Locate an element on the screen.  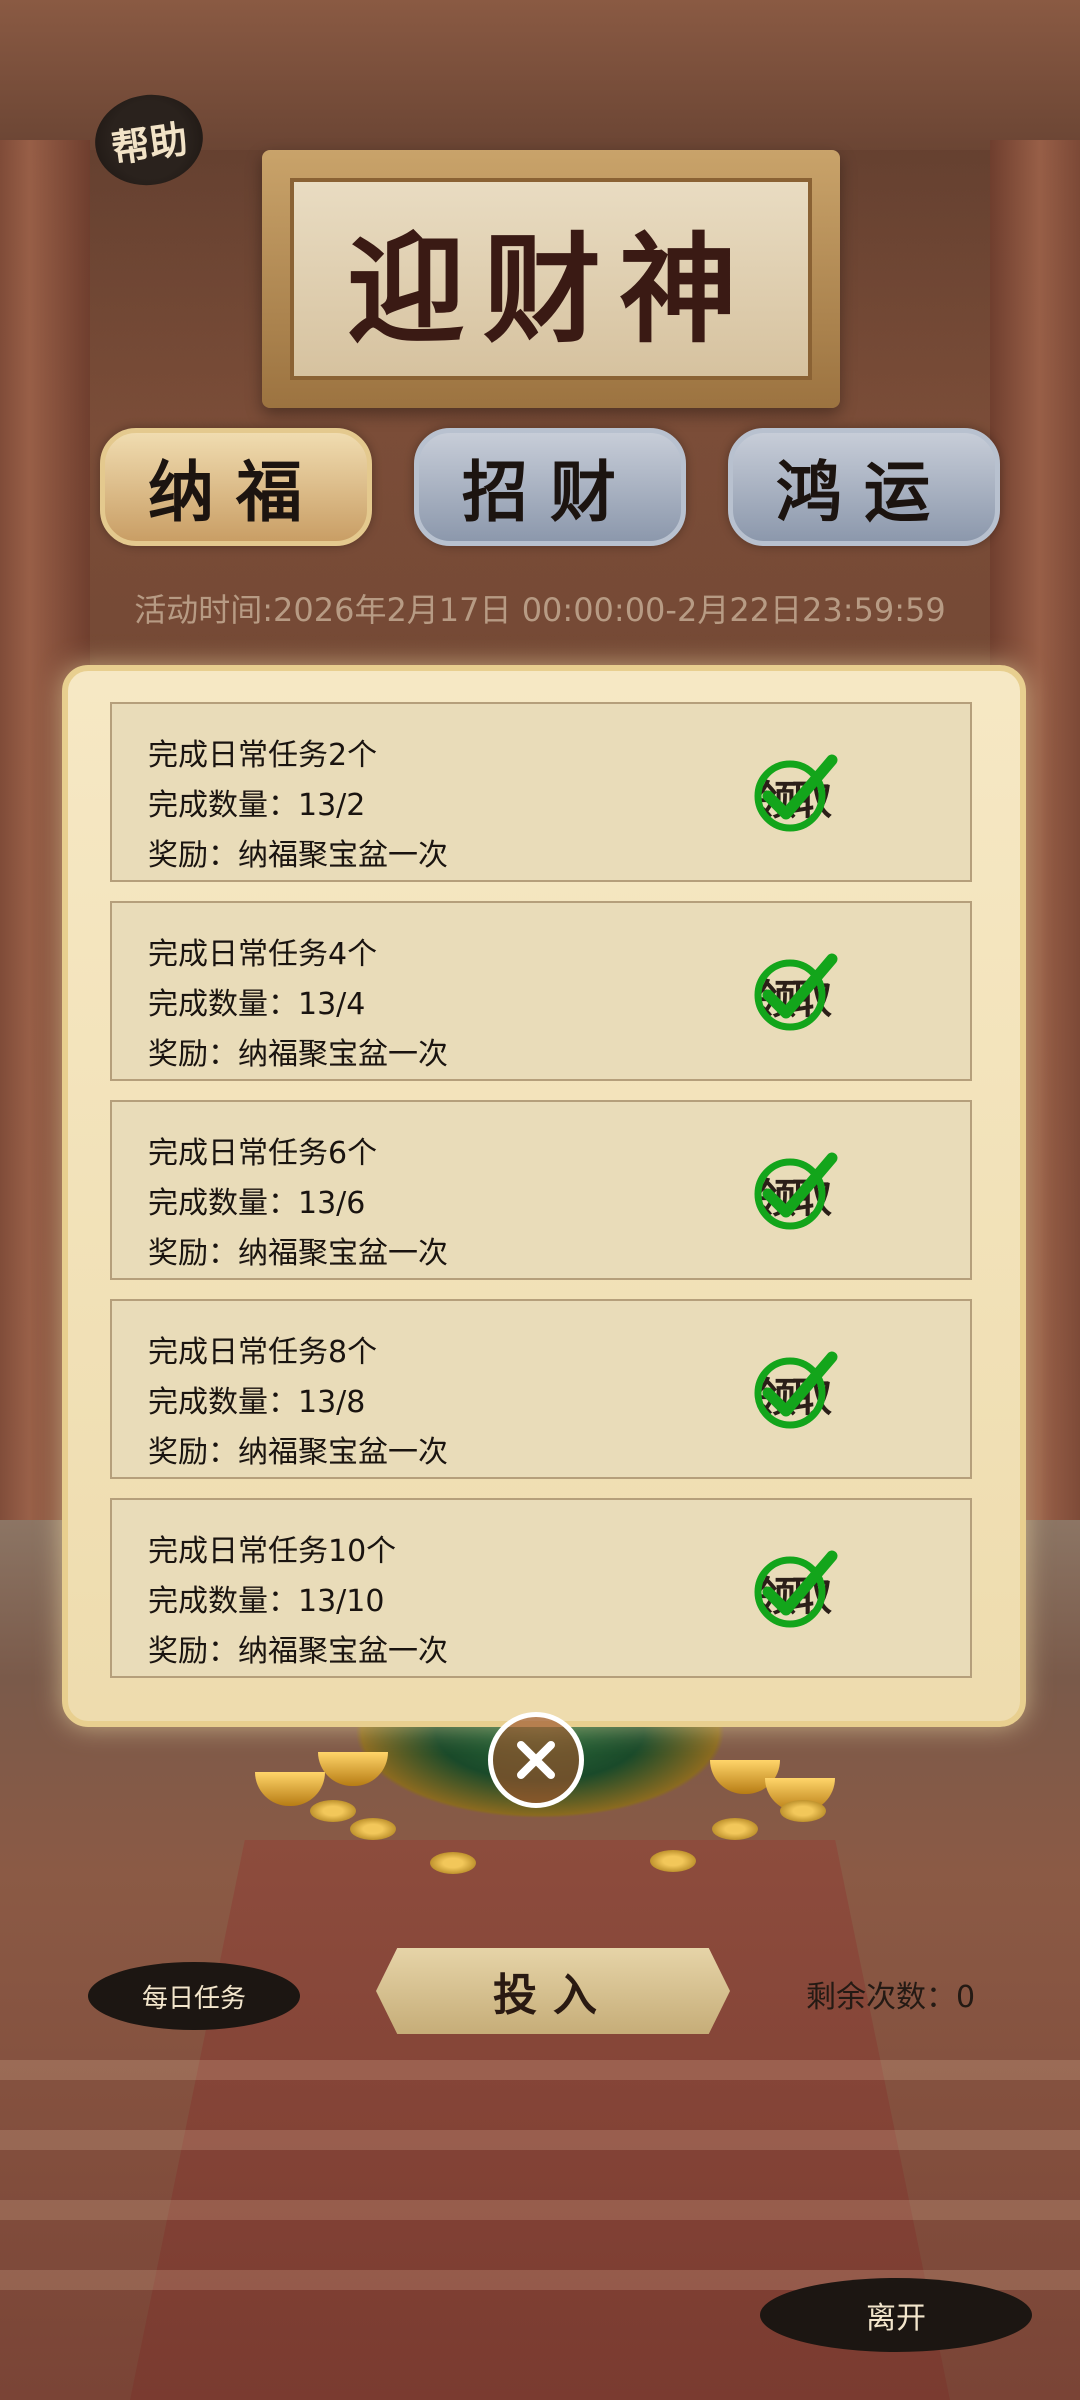
task-progress: 完成数量：13/8 is located at coordinates (257, 1402).